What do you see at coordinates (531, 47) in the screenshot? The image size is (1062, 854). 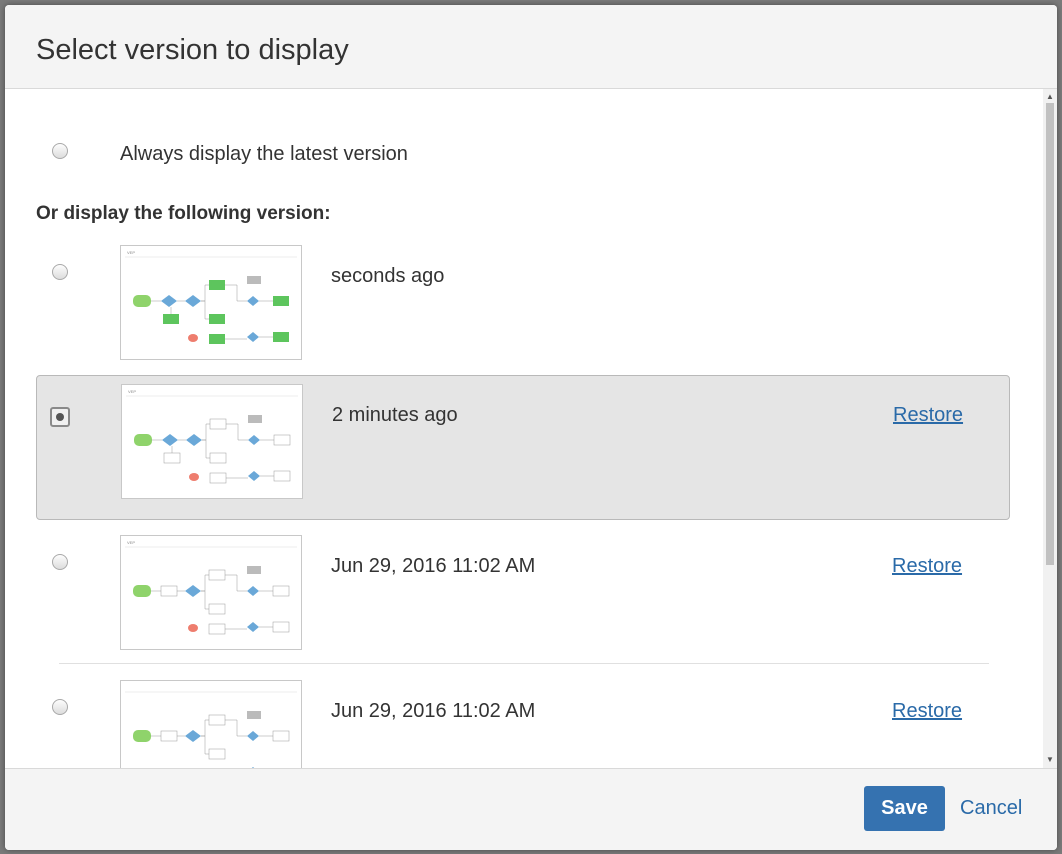 I see `dialog-header: Select version to display` at bounding box center [531, 47].